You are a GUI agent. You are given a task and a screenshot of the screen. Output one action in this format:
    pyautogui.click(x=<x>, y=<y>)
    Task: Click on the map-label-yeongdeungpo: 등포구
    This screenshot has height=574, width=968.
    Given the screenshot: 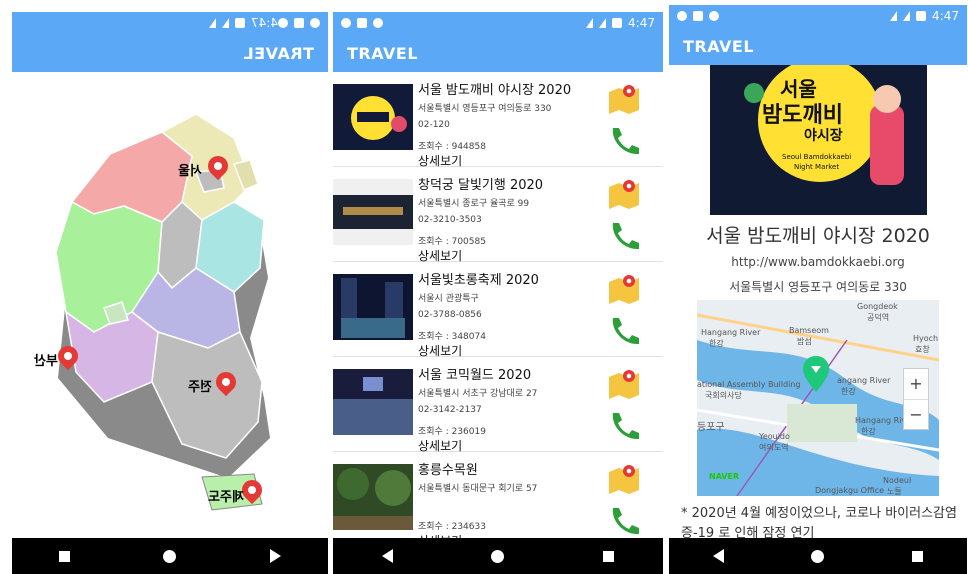 What is the action you would take?
    pyautogui.click(x=711, y=427)
    